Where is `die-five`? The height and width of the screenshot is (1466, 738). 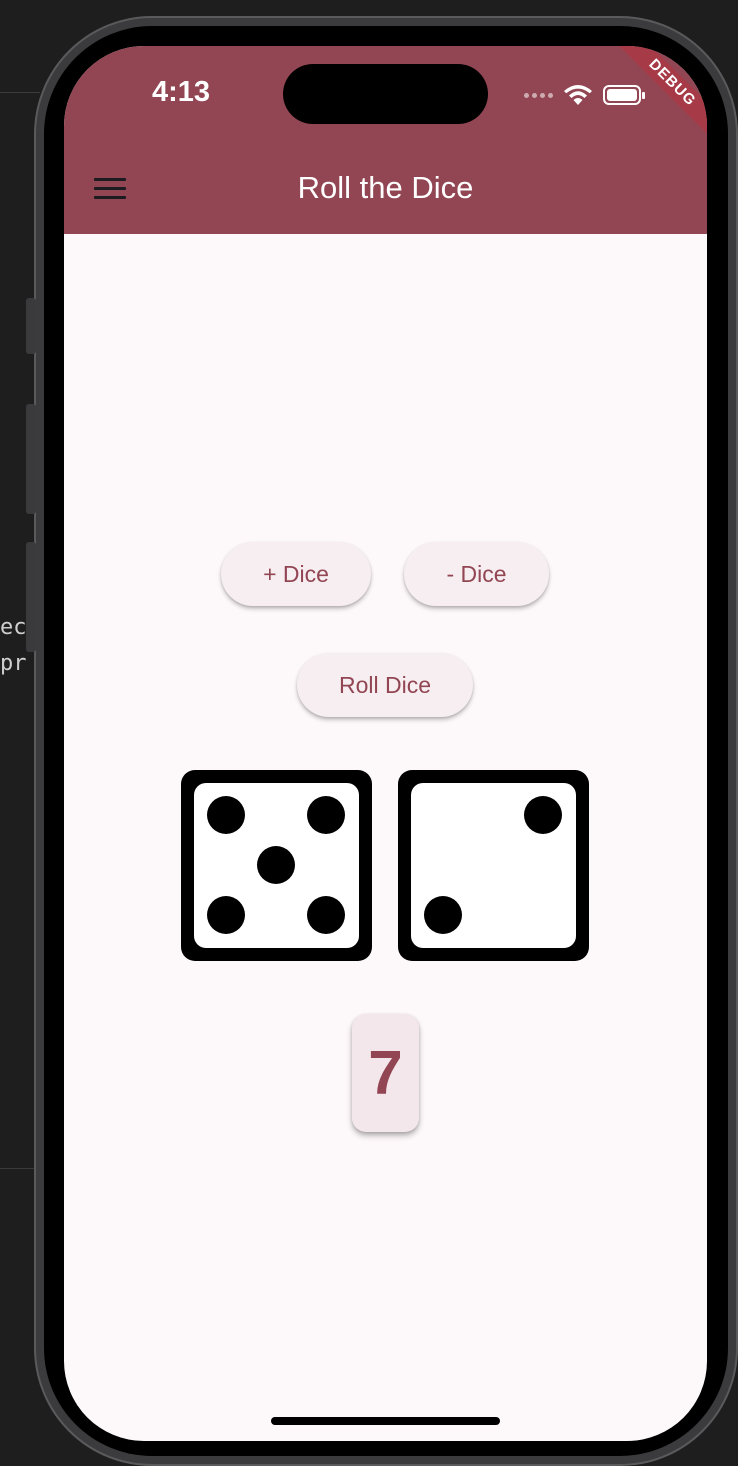 die-five is located at coordinates (276, 865).